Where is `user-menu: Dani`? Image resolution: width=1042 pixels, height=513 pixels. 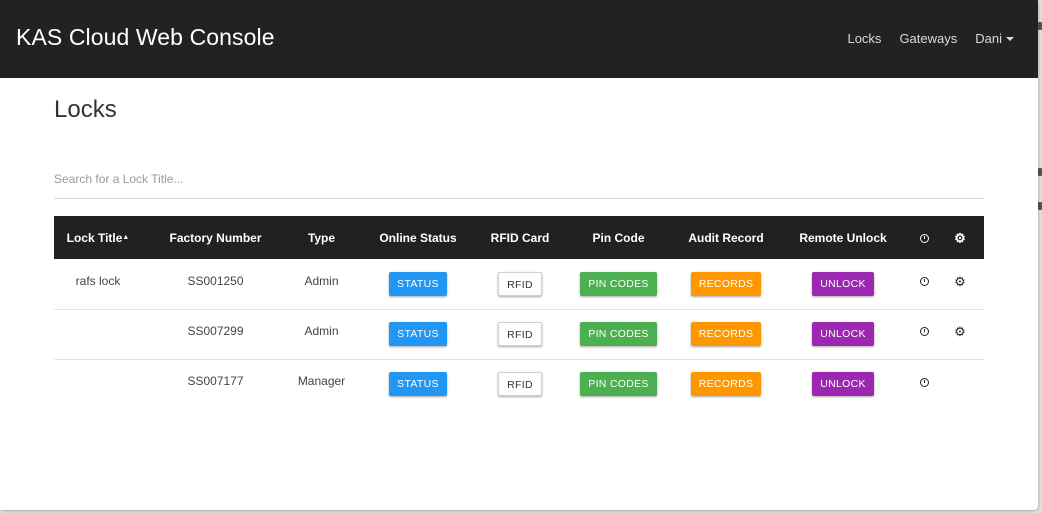 user-menu: Dani is located at coordinates (994, 38).